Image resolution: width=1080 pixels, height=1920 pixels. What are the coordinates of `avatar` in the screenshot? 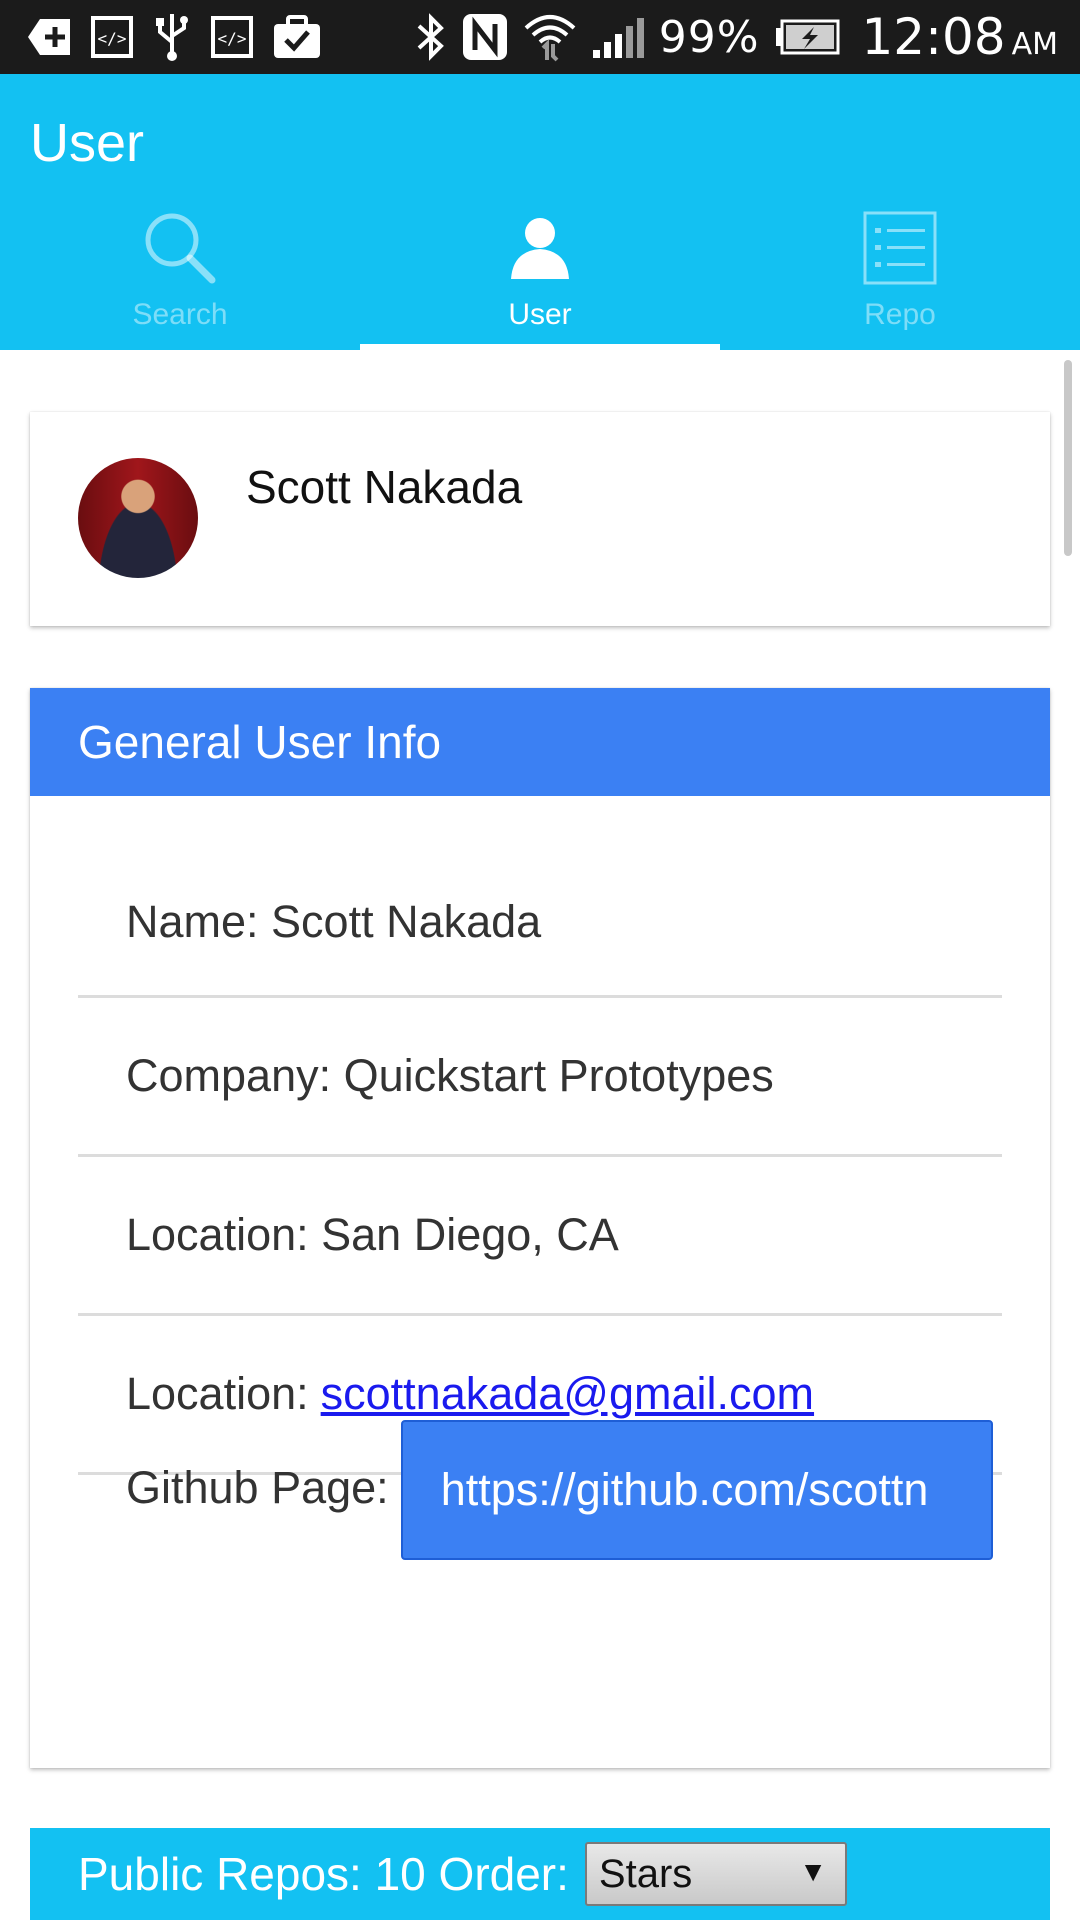 It's located at (138, 518).